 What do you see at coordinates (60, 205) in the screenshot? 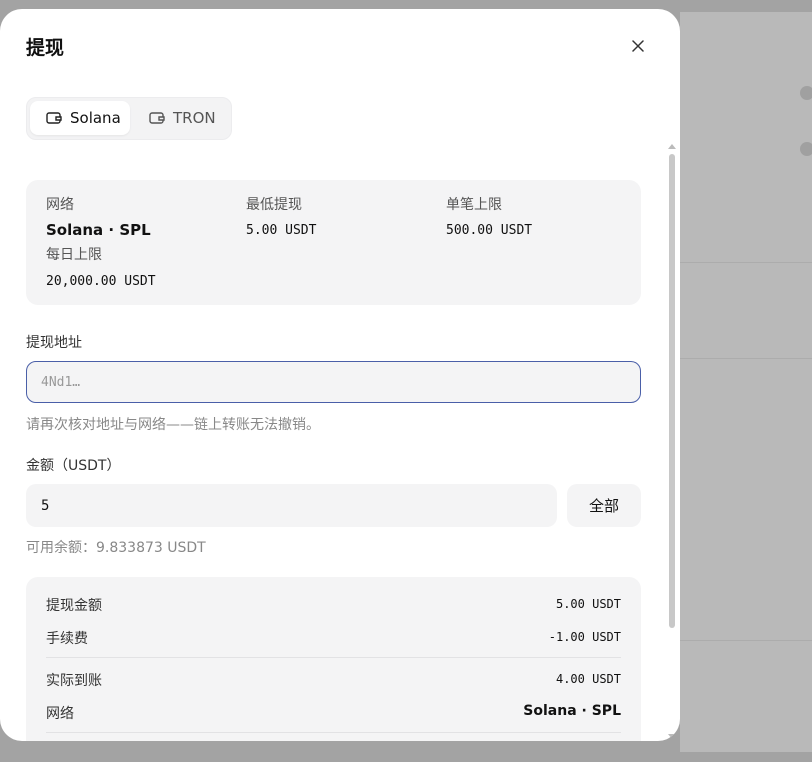
I see `network-label: 网络` at bounding box center [60, 205].